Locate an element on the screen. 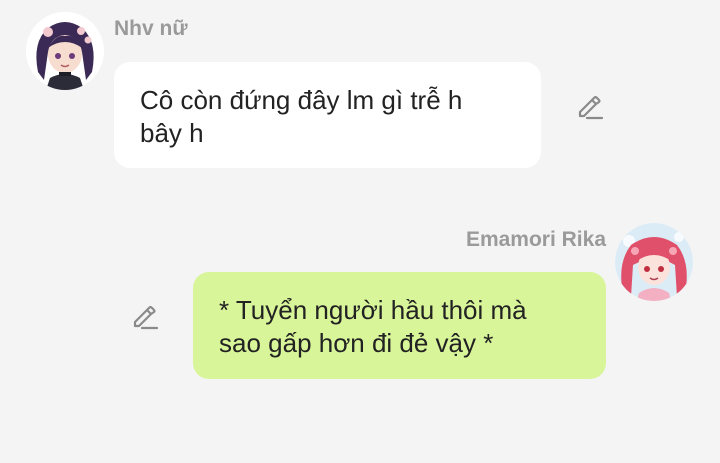  sender-name: Emamori Rika is located at coordinates (535, 239).